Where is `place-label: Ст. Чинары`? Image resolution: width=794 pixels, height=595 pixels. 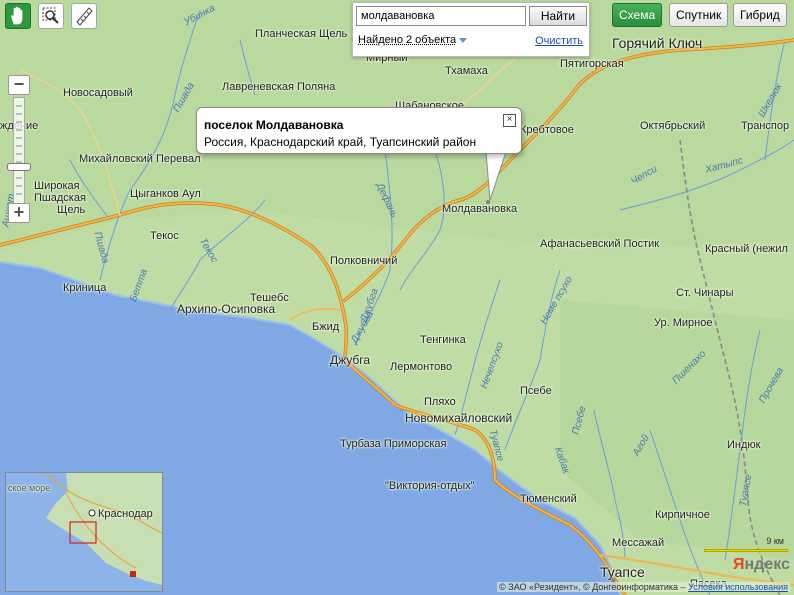
place-label: Ст. Чинары is located at coordinates (705, 293).